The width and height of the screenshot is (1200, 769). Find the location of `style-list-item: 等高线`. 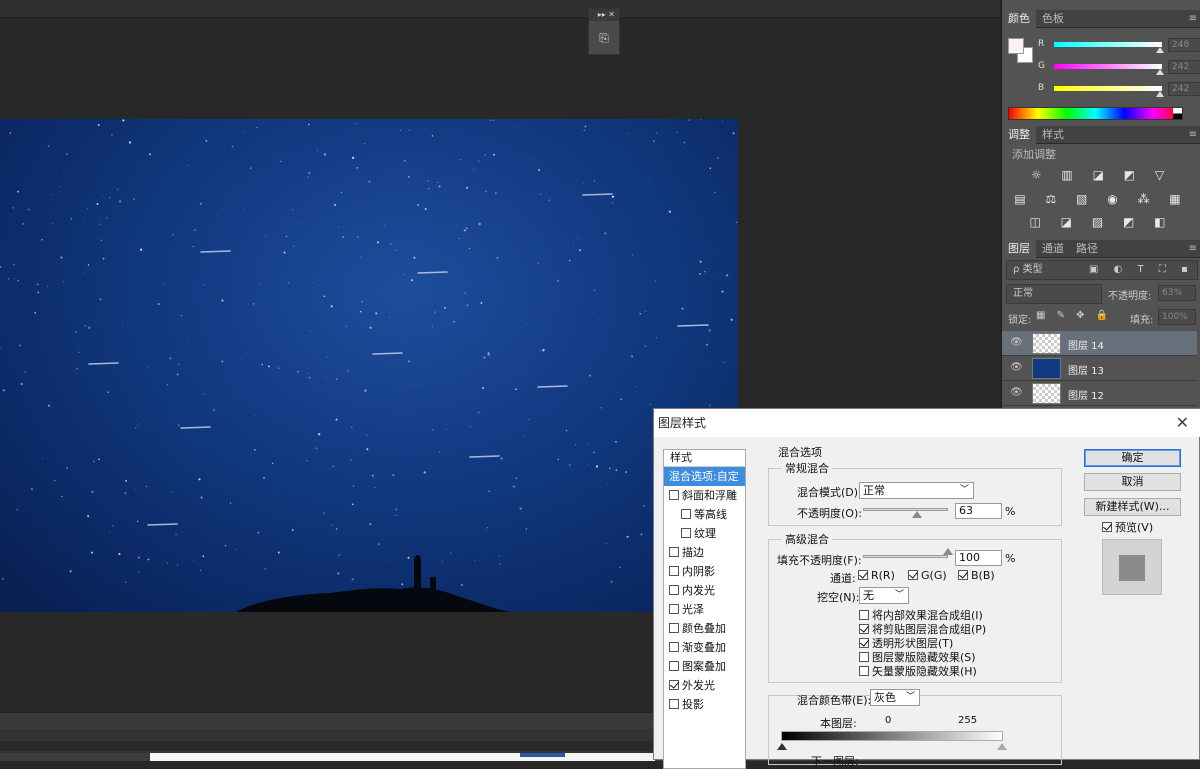

style-list-item: 等高线 is located at coordinates (704, 514).